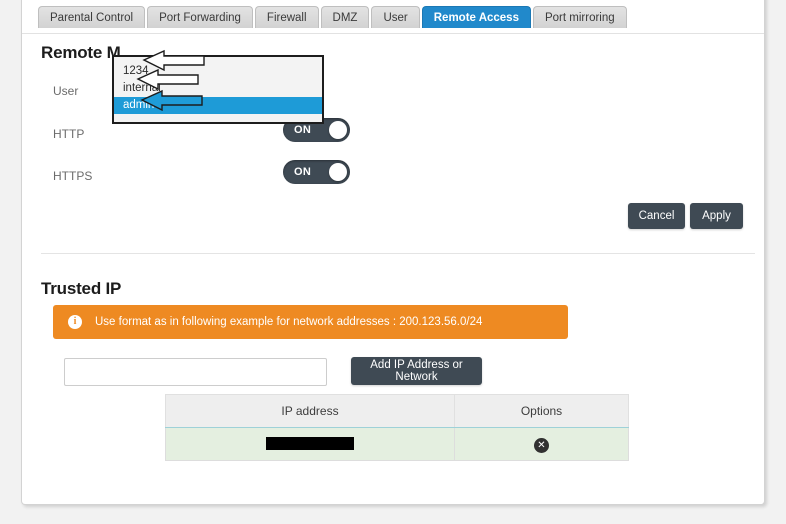 The width and height of the screenshot is (786, 524). Describe the element at coordinates (310, 411) in the screenshot. I see `column-header-ip-address: IP address` at that location.